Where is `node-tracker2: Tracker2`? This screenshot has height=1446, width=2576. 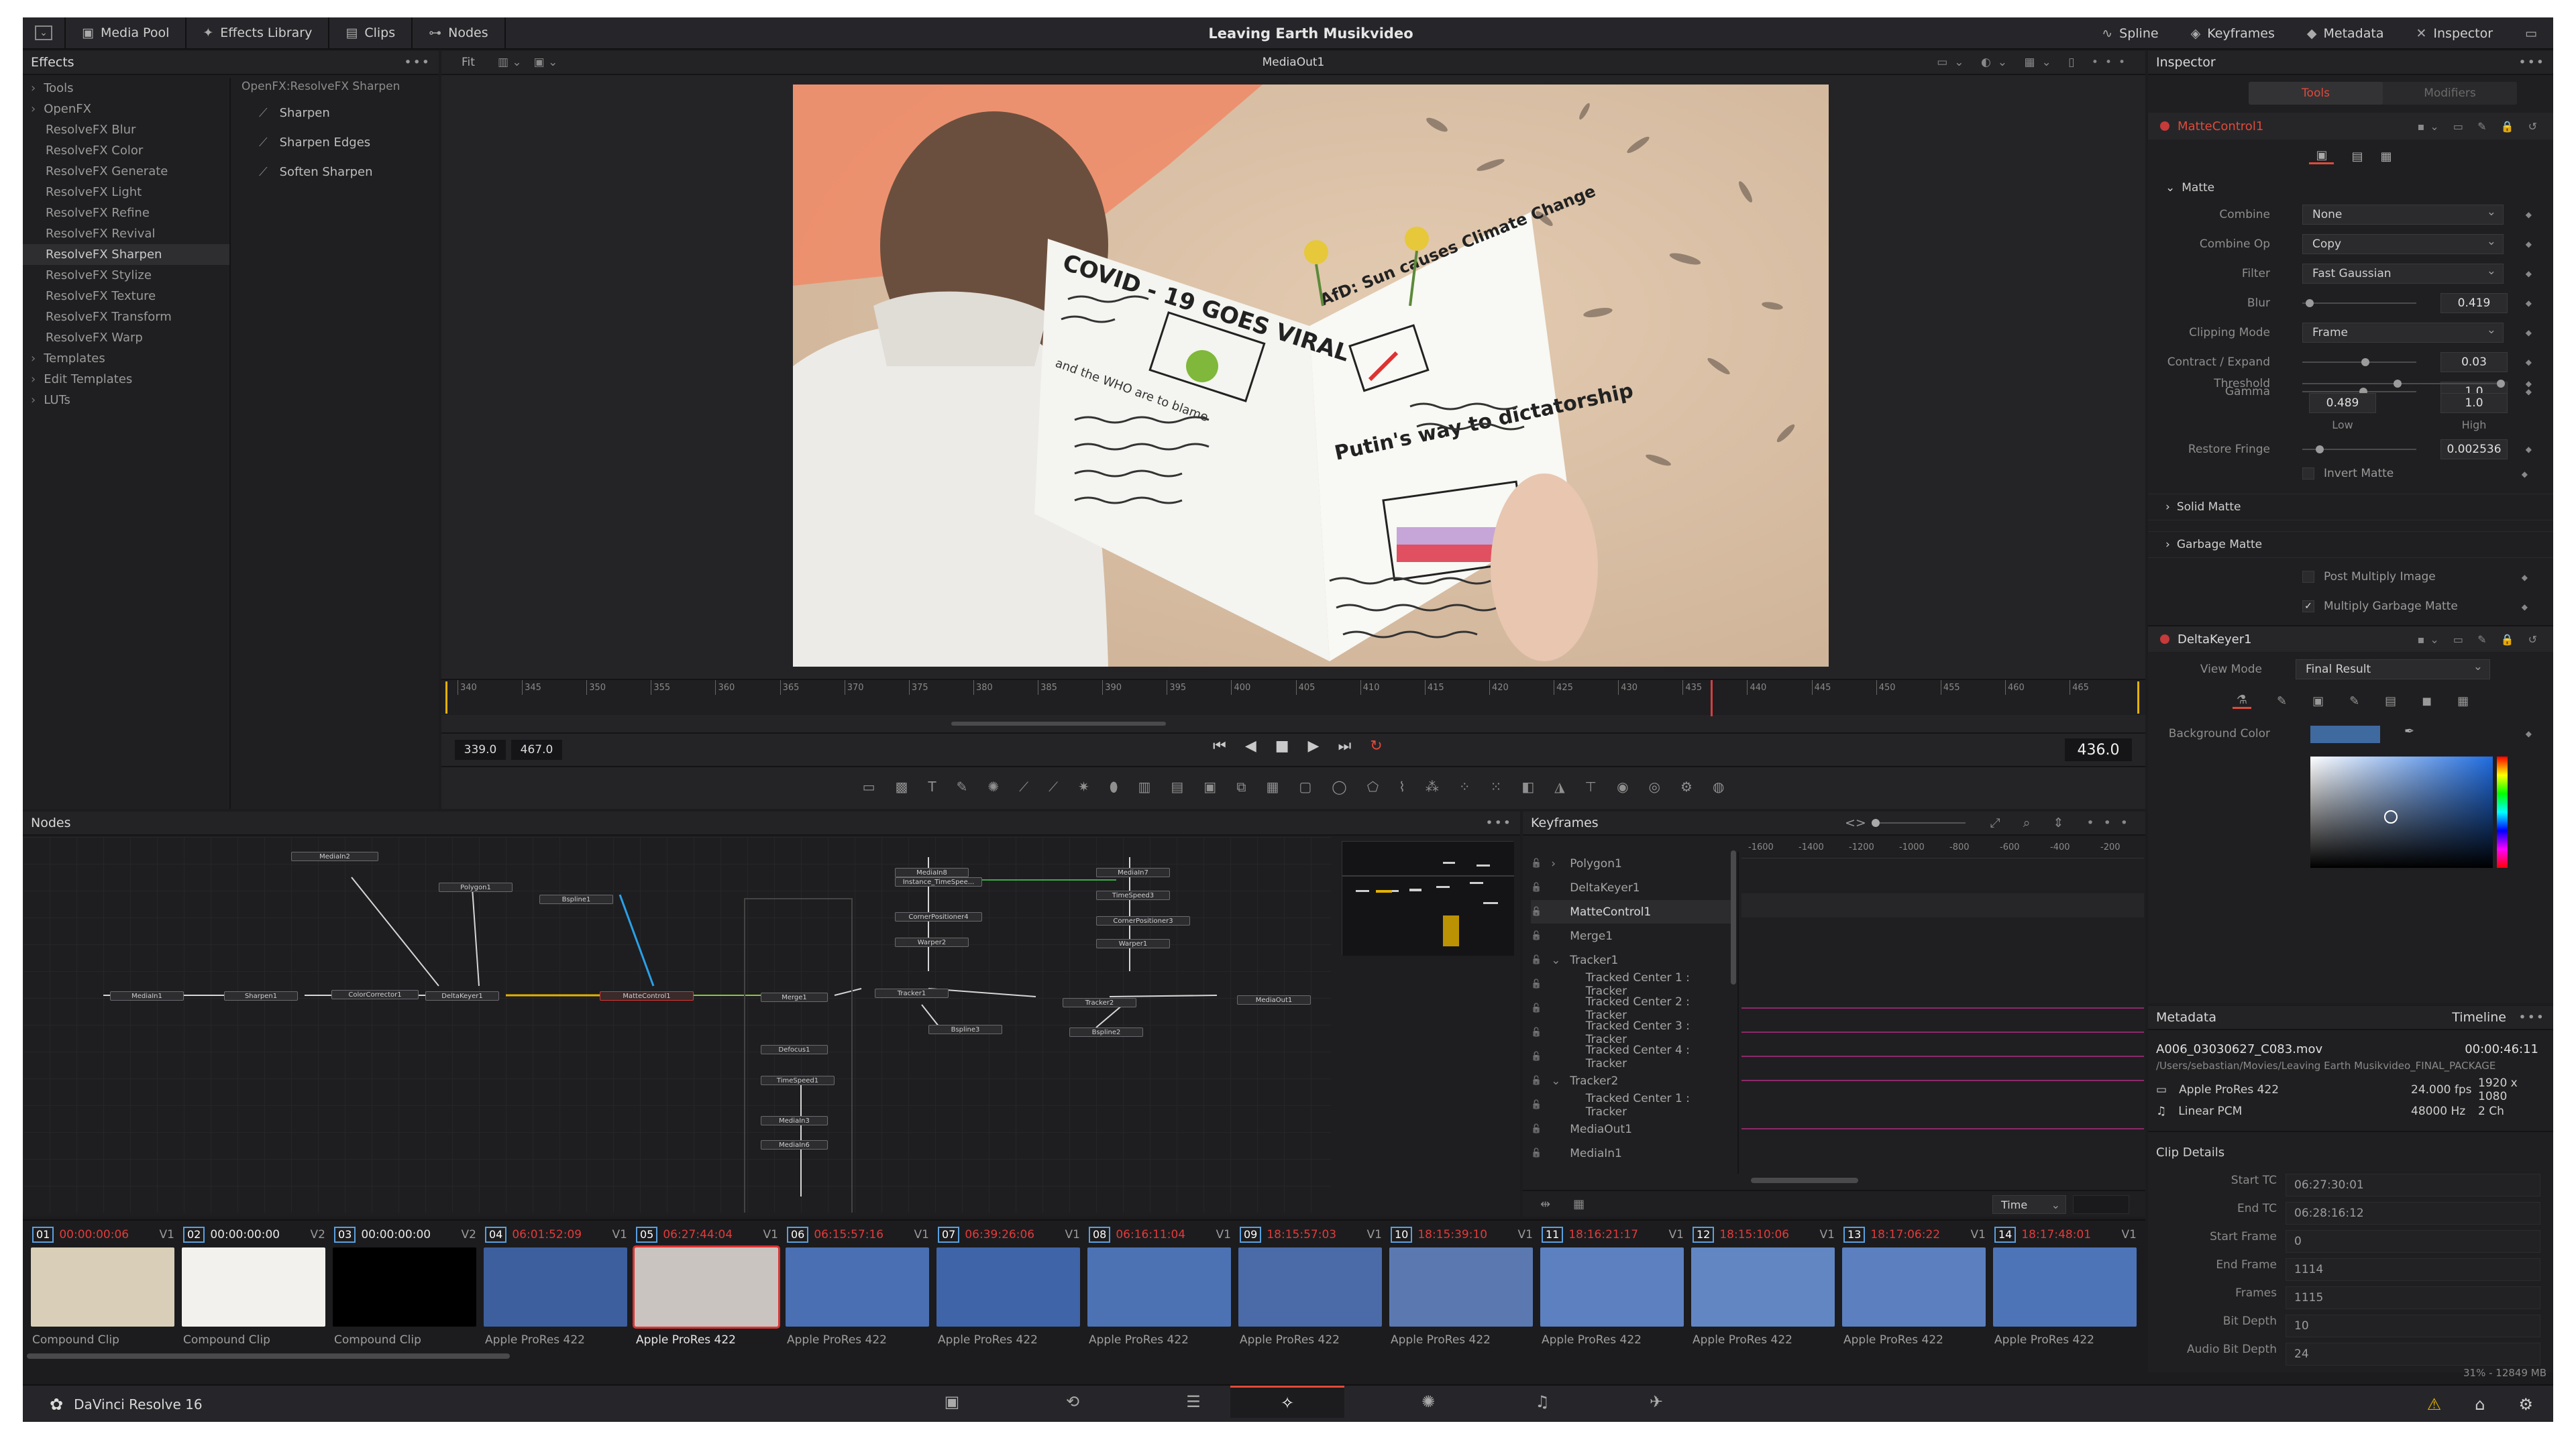
node-tracker2: Tracker2 is located at coordinates (1099, 1002).